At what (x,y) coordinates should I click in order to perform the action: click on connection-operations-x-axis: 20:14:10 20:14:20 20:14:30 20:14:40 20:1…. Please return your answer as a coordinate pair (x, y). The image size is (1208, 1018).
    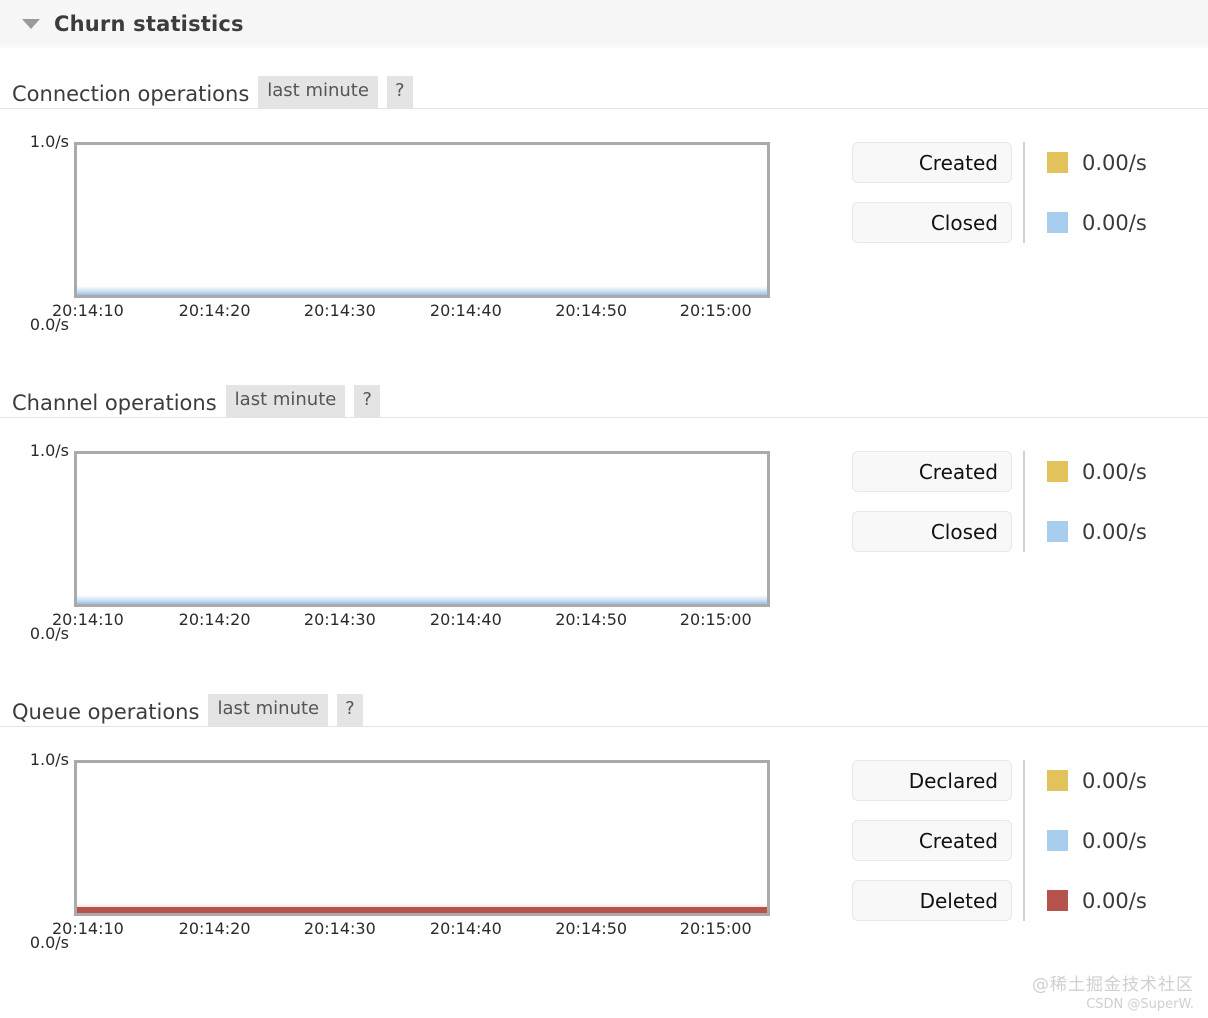
    Looking at the image, I should click on (411, 312).